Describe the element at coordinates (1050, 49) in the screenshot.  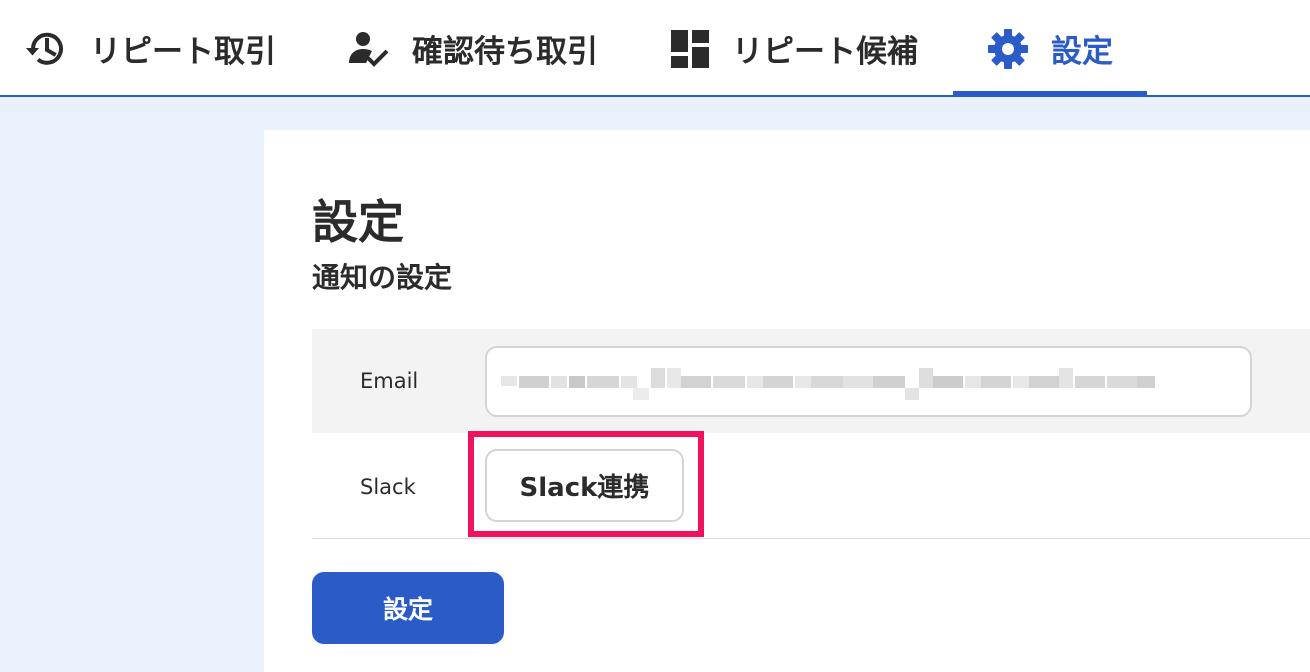
I see `tab-settings: 設定` at that location.